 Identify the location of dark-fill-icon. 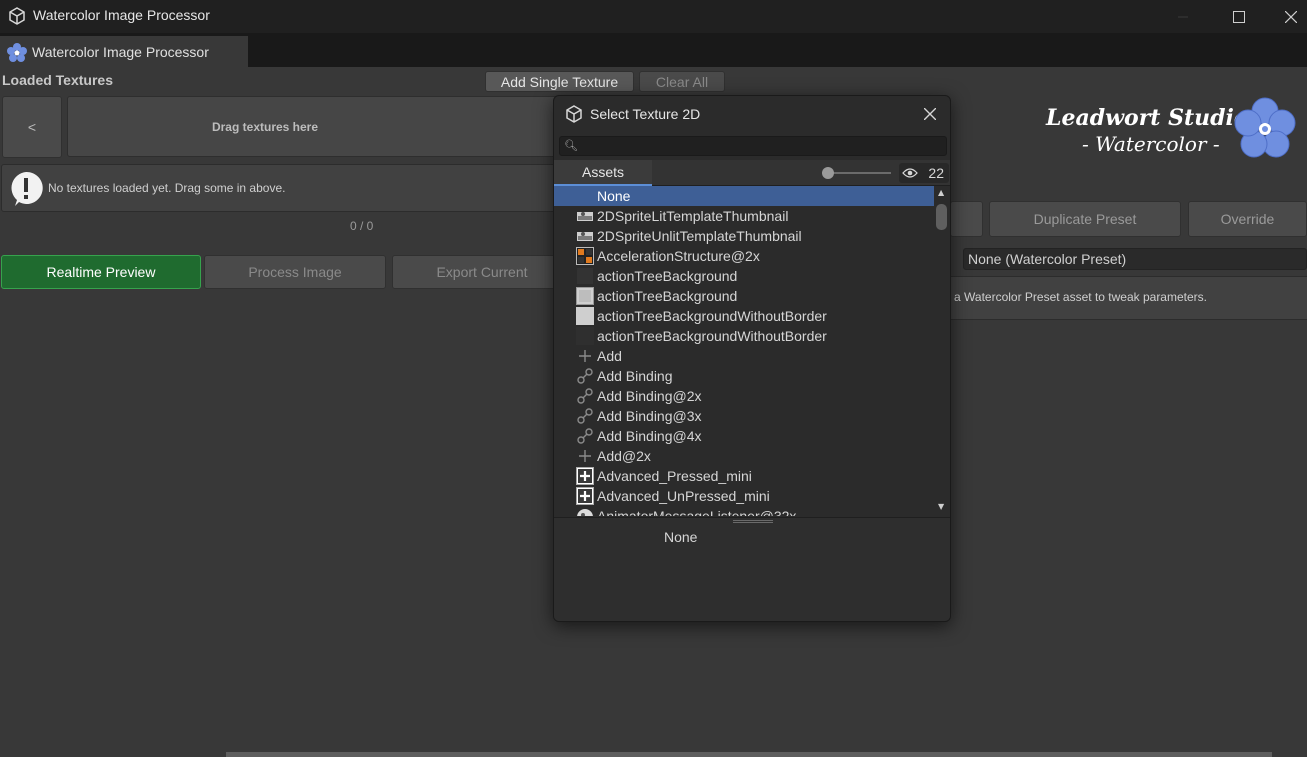
(585, 336).